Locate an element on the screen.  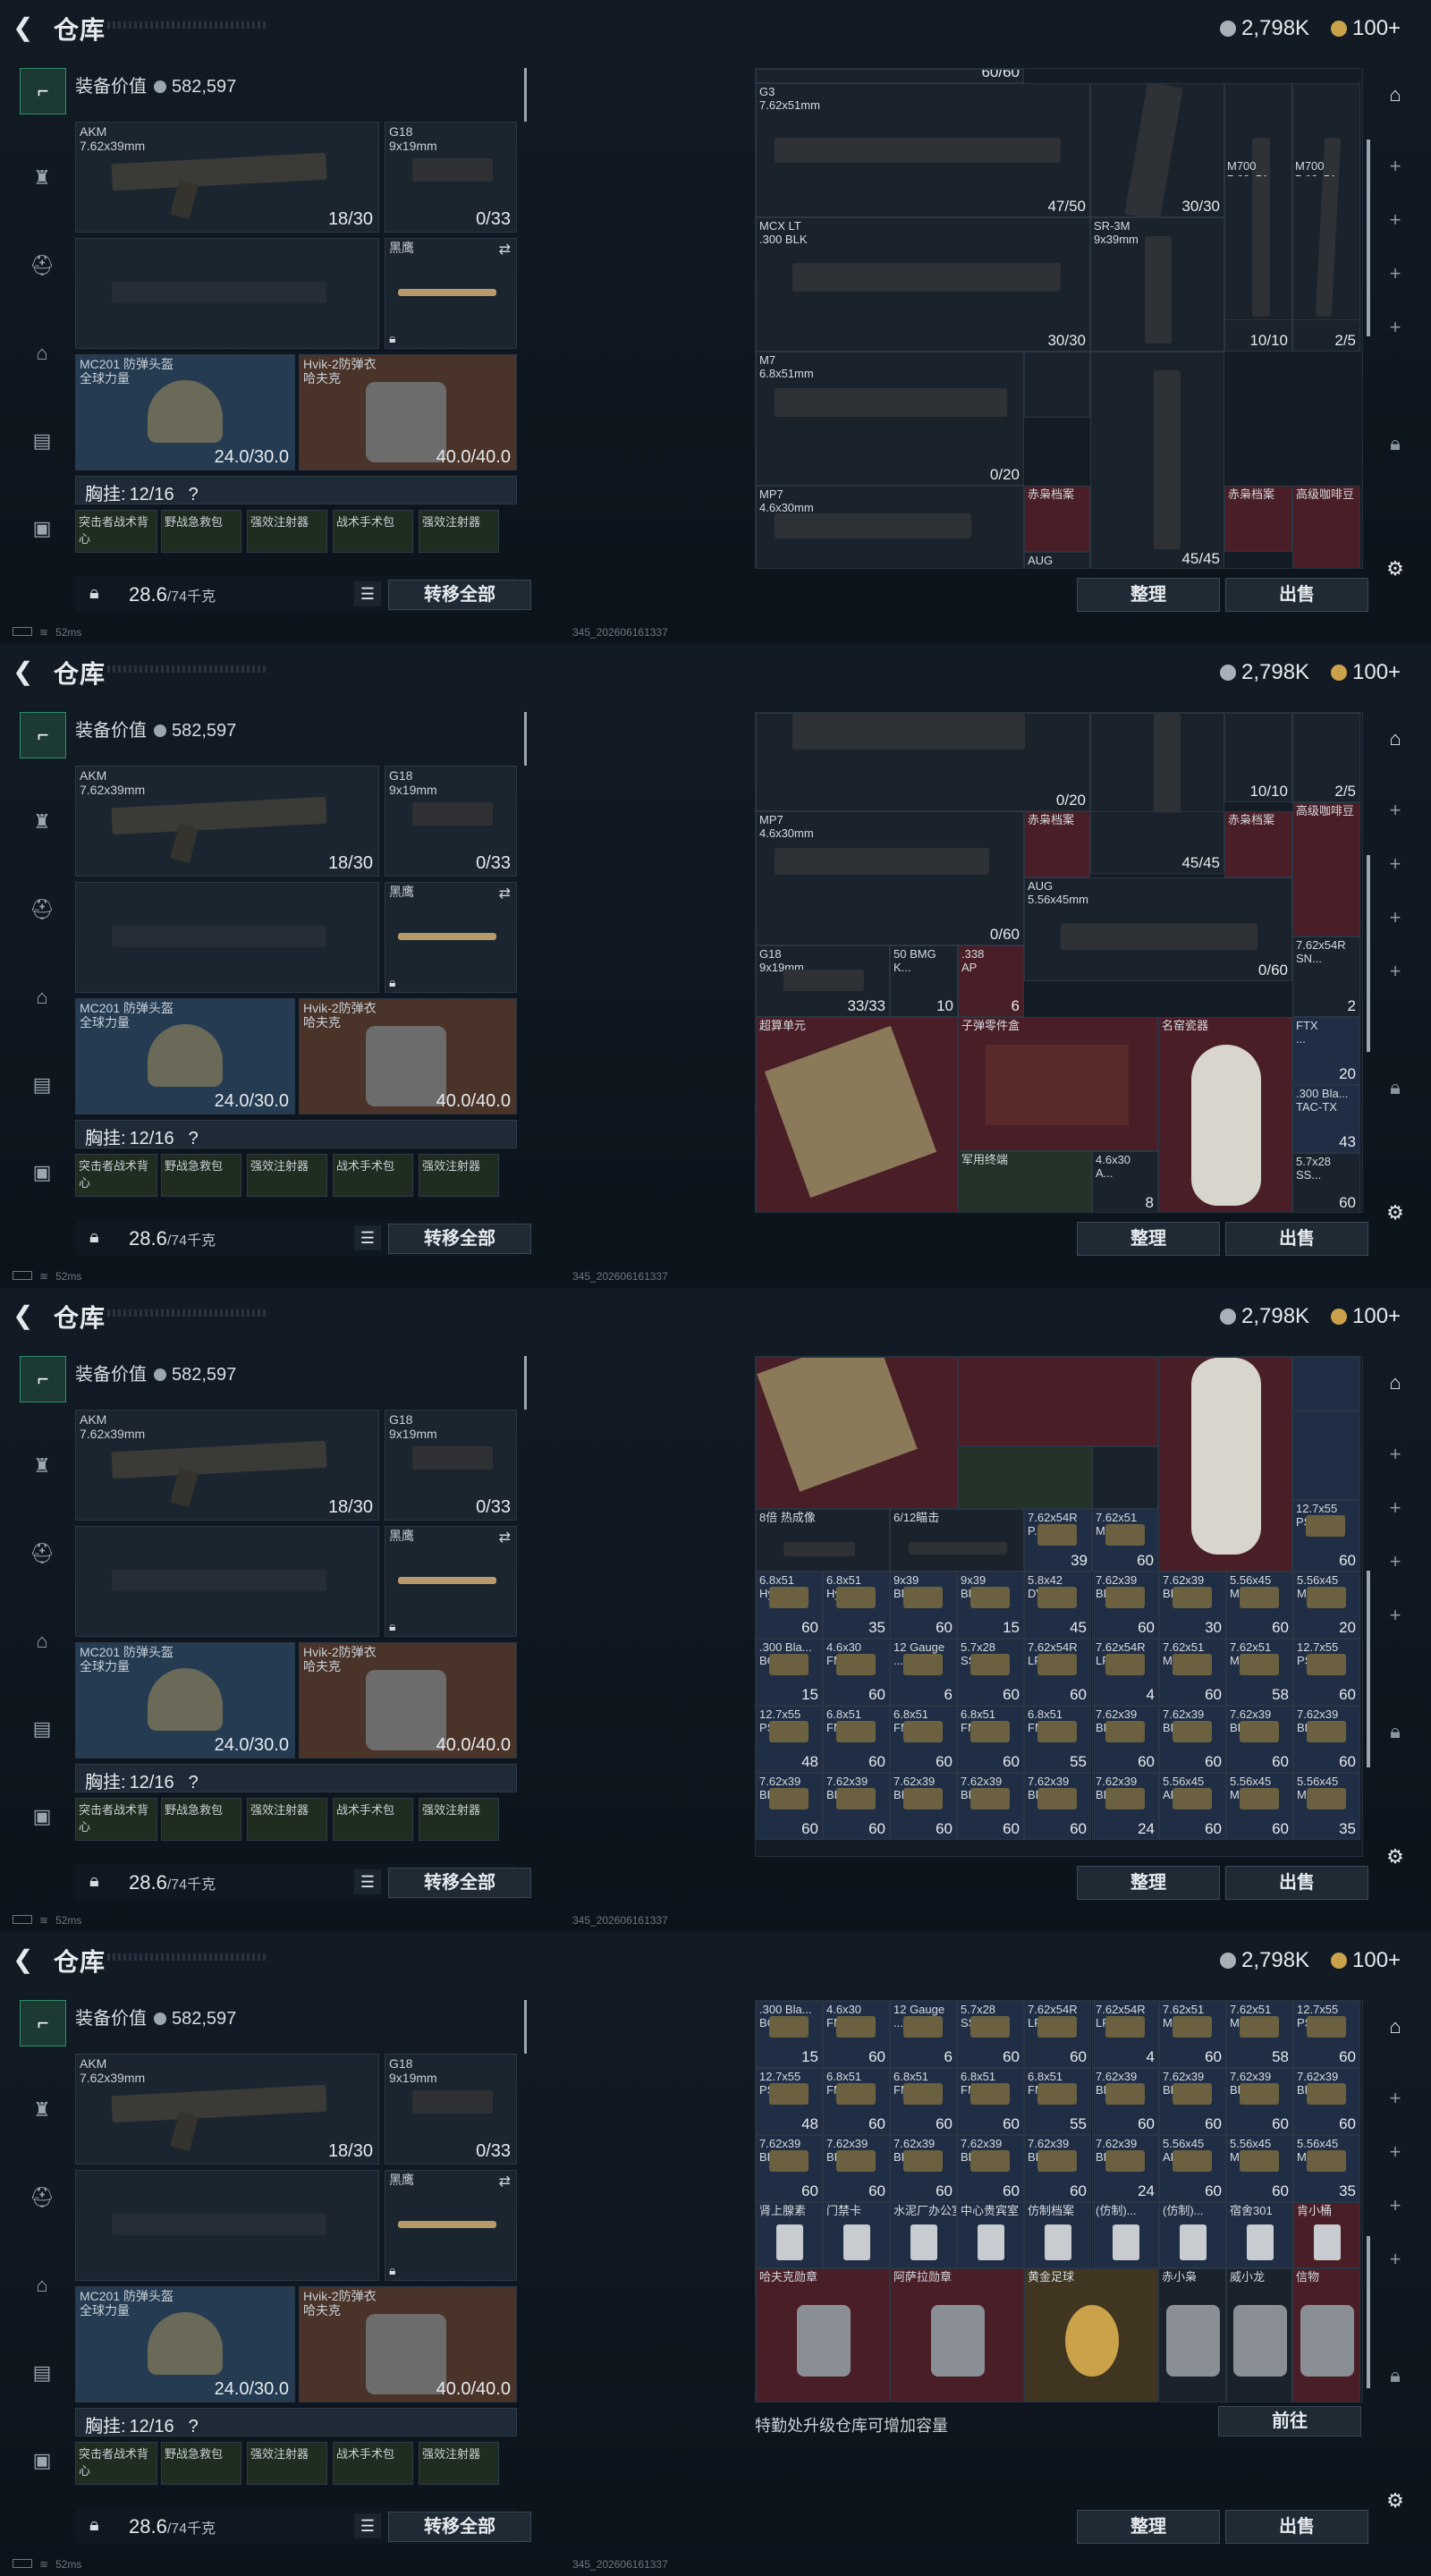
trophy-item: 赤小枭 is located at coordinates (1192, 2335).